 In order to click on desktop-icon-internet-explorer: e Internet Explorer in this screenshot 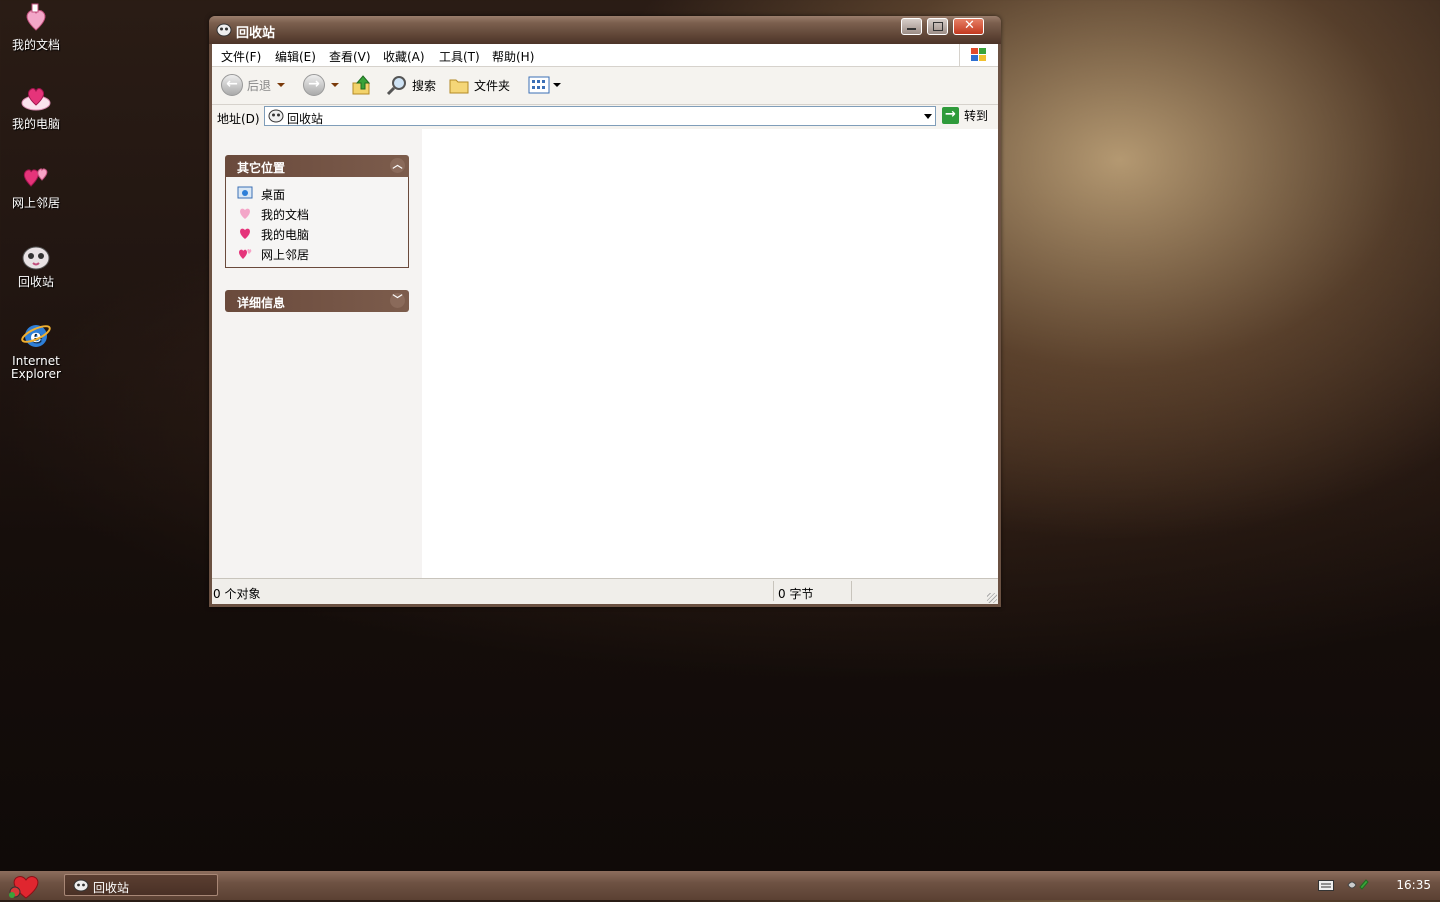, I will do `click(36, 349)`.